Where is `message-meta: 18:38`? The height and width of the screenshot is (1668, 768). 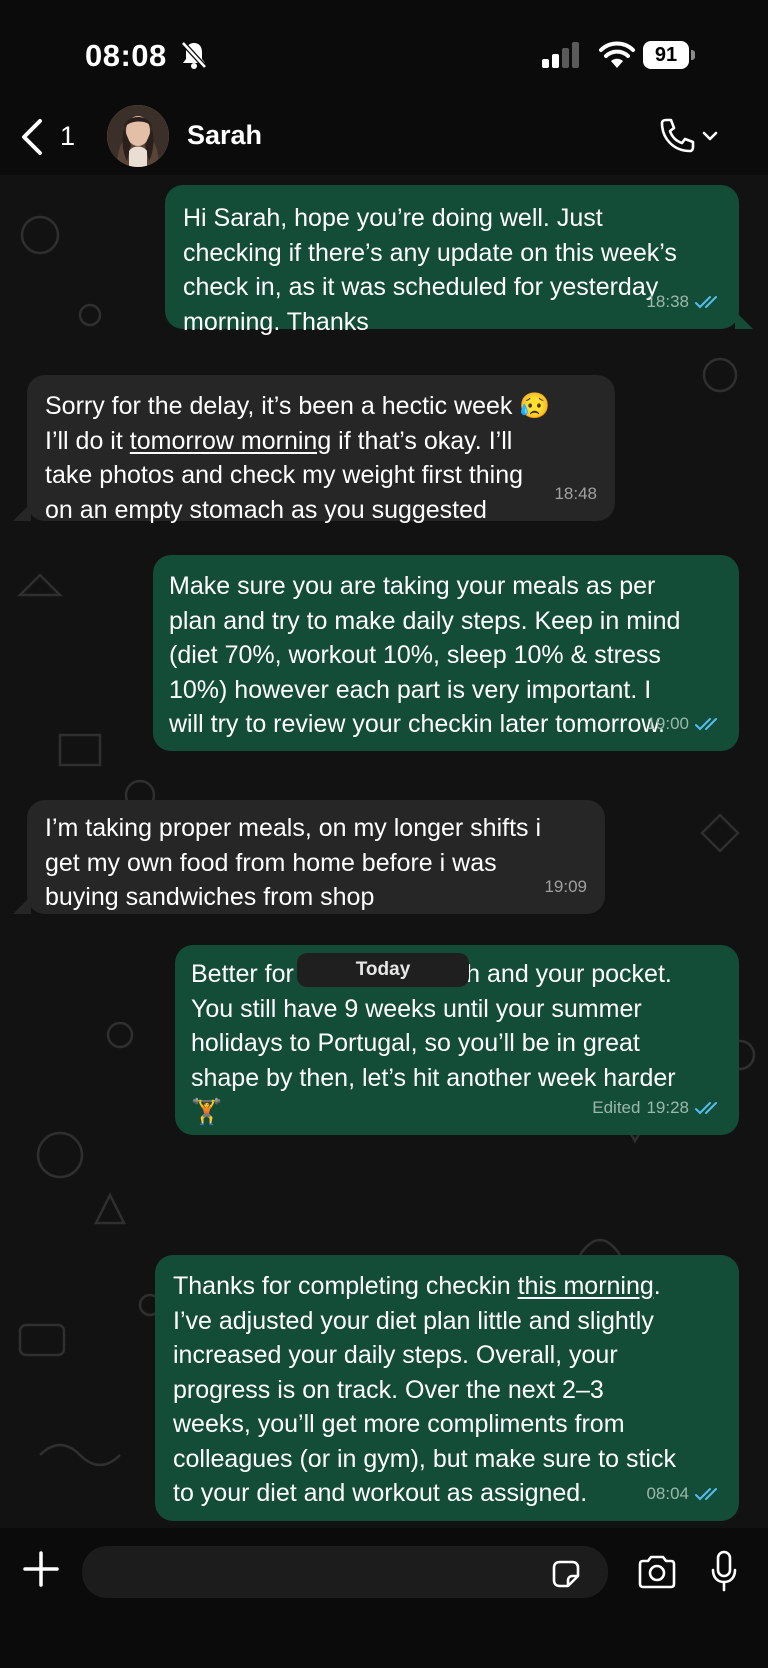 message-meta: 18:38 is located at coordinates (683, 302).